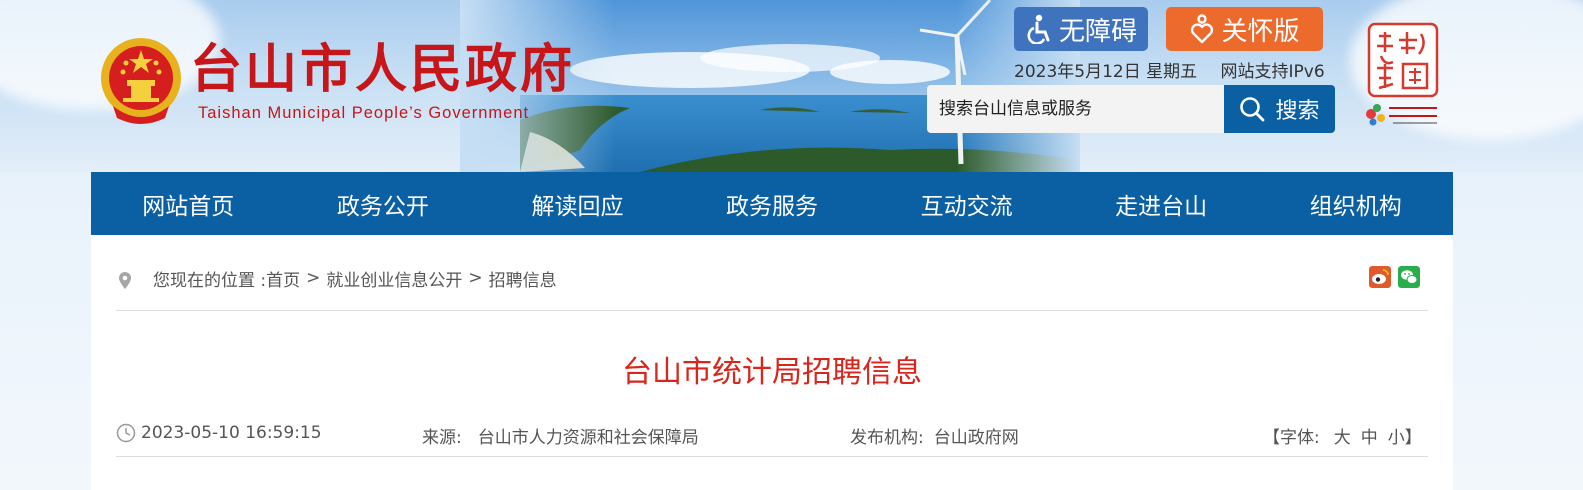 The width and height of the screenshot is (1583, 490). What do you see at coordinates (210, 280) in the screenshot?
I see `breadcrumb-prefix: 您现在的位置 :` at bounding box center [210, 280].